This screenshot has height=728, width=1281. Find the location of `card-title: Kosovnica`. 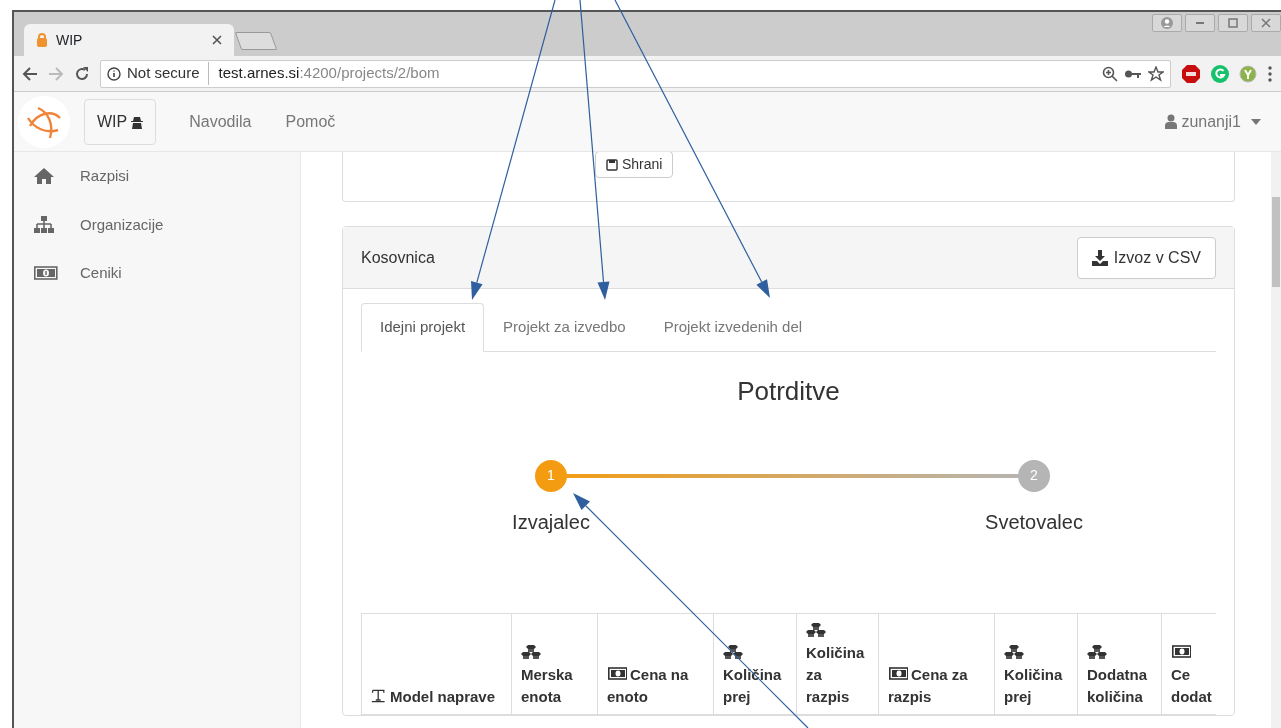

card-title: Kosovnica is located at coordinates (398, 257).